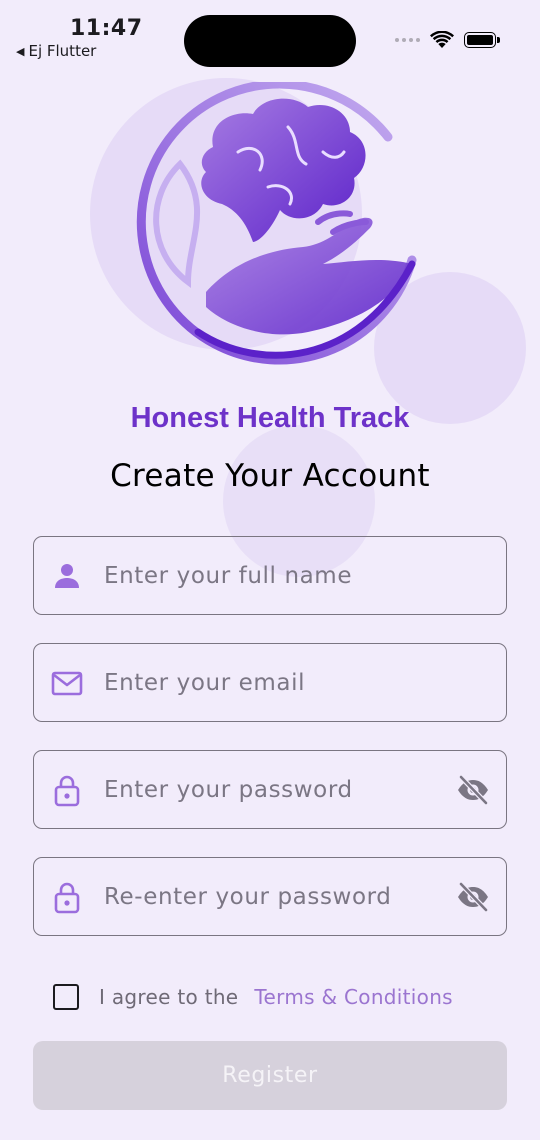 The width and height of the screenshot is (540, 1140). I want to click on signal-icon, so click(407, 40).